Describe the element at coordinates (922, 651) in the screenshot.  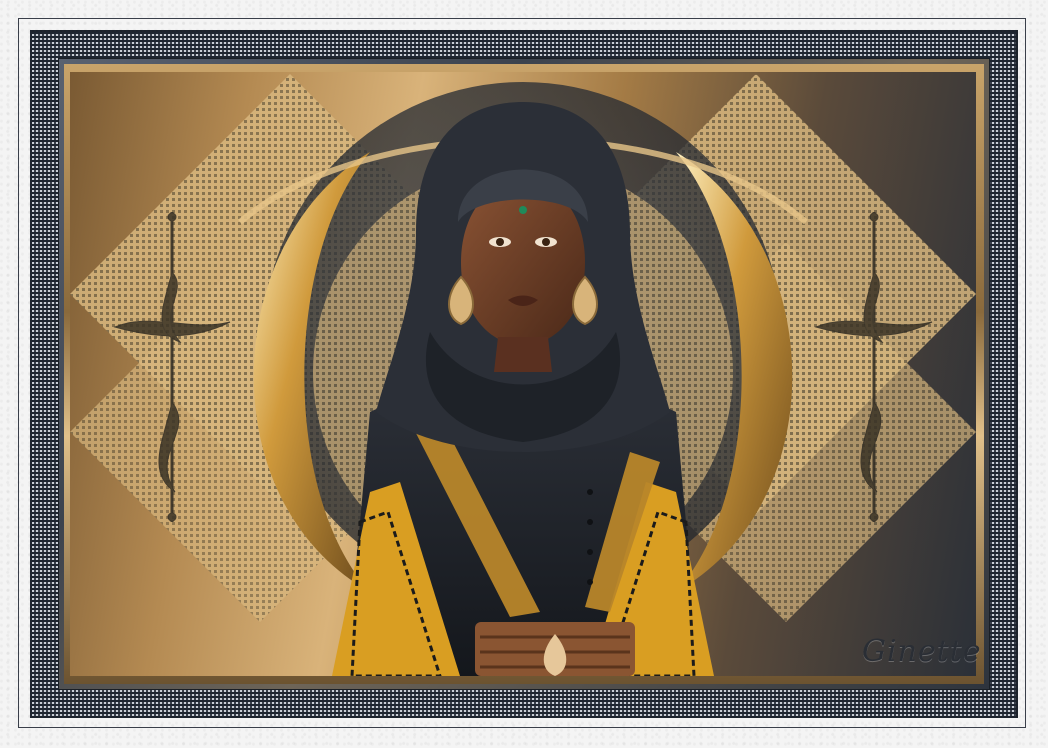
I see `artist-signature: Ginette` at that location.